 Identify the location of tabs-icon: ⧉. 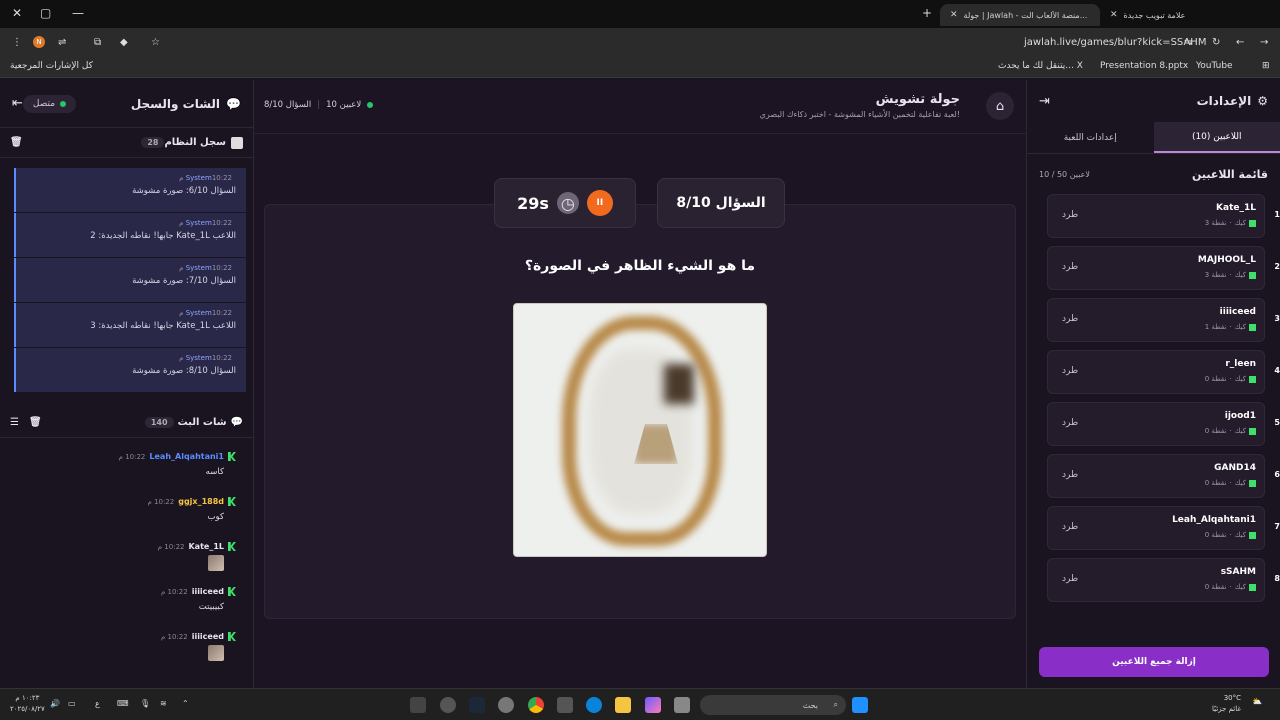
(97, 42).